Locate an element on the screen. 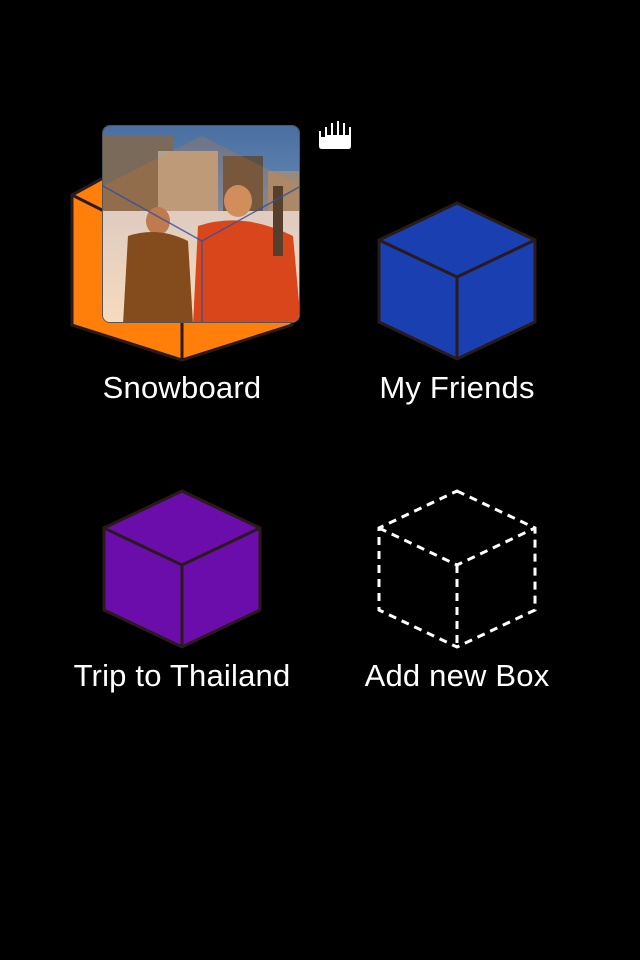 Image resolution: width=640 pixels, height=960 pixels. box-label: Trip to Thailand is located at coordinates (182, 675).